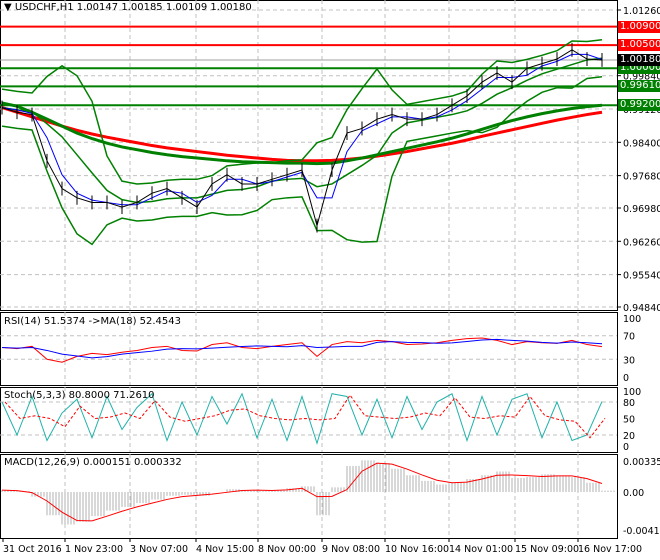 This screenshot has height=560, width=660. What do you see at coordinates (632, 319) in the screenshot?
I see `rsi-tick-label: 100` at bounding box center [632, 319].